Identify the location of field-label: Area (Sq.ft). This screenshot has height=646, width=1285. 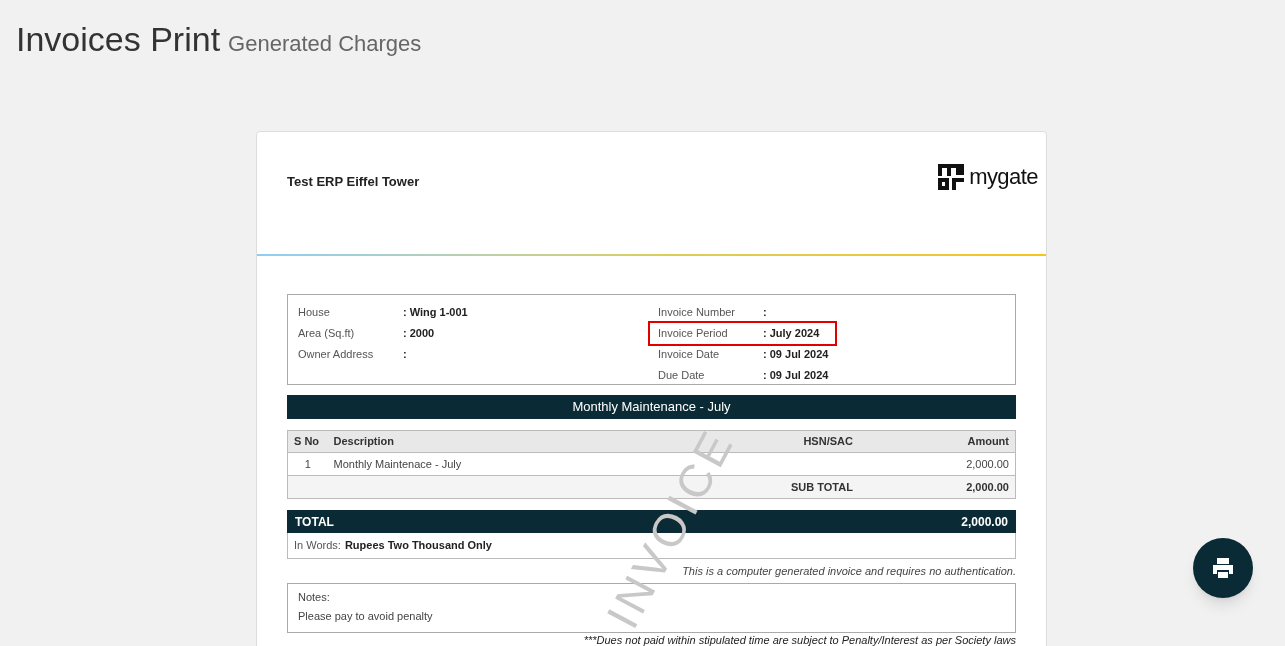
(327, 334).